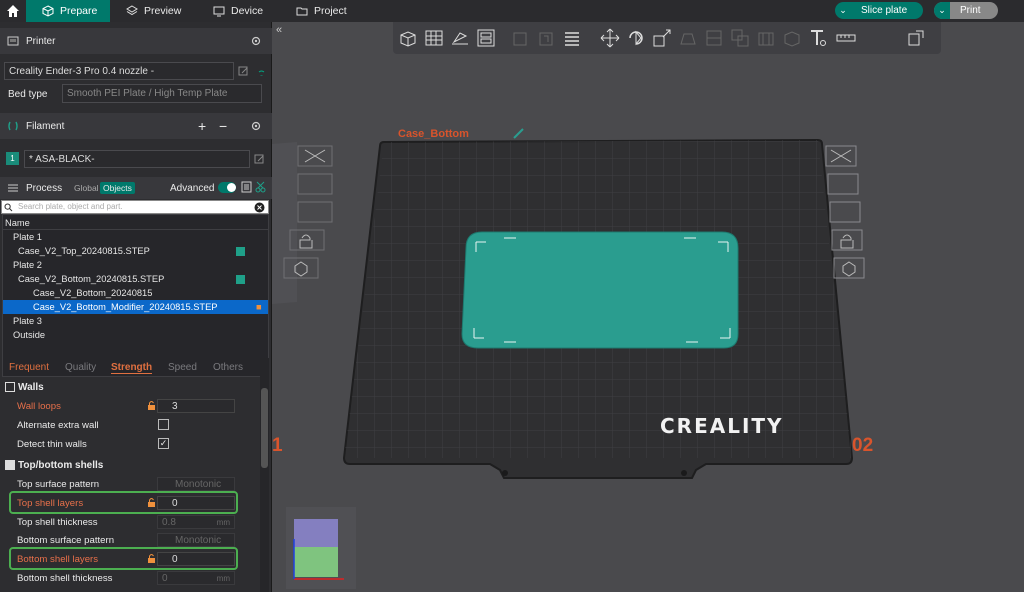 The height and width of the screenshot is (592, 1024). Describe the element at coordinates (132, 368) in the screenshot. I see `tab-strength: Strength` at that location.